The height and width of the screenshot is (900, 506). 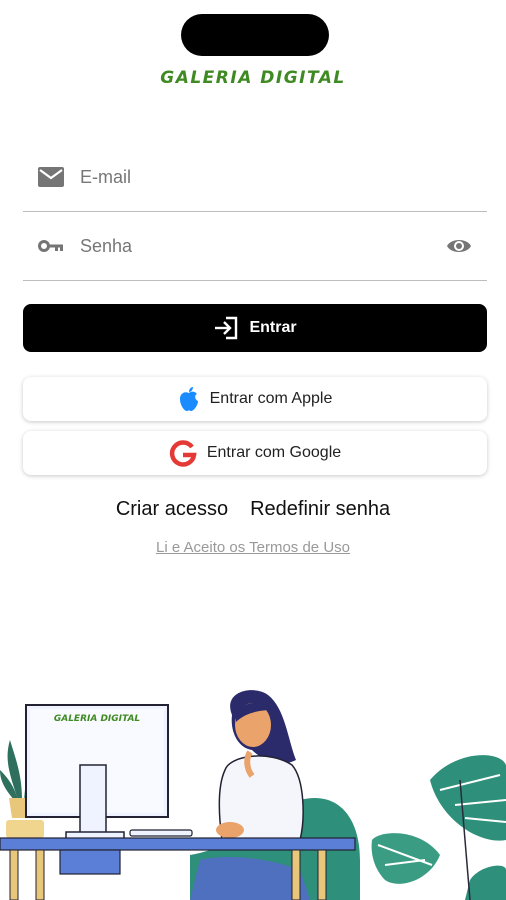 I want to click on camera-notch, so click(x=255, y=35).